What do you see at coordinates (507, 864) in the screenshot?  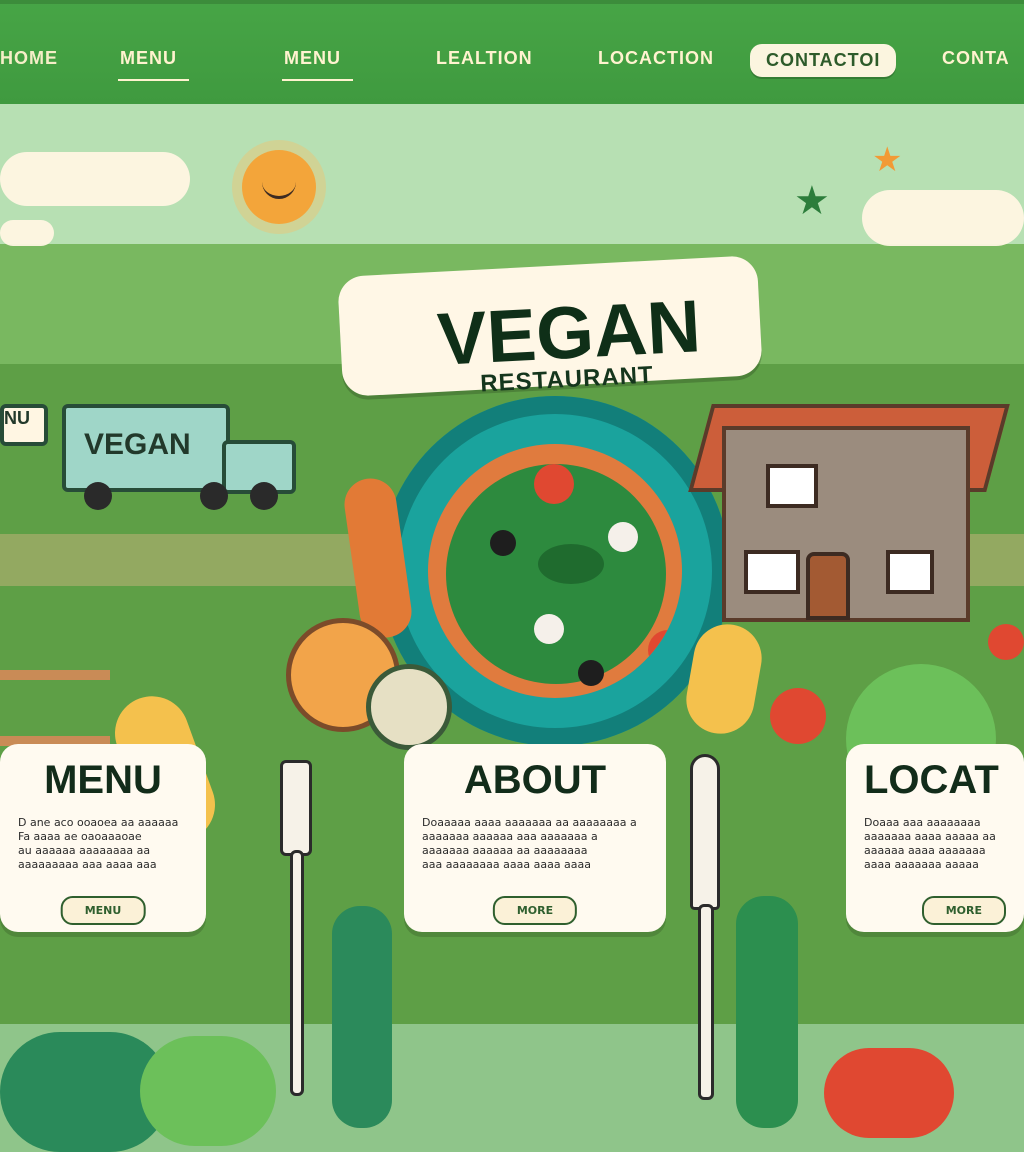 I see `about-card-line: aaa aaaaaaaa aaaa aaaa aaaa` at bounding box center [507, 864].